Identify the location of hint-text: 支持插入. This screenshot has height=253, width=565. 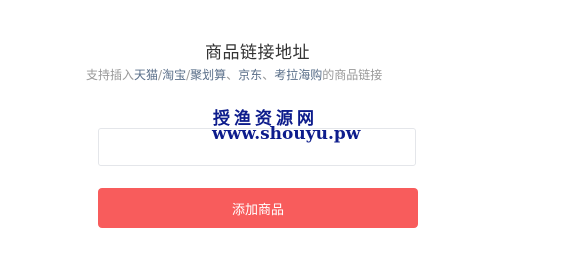
(110, 75).